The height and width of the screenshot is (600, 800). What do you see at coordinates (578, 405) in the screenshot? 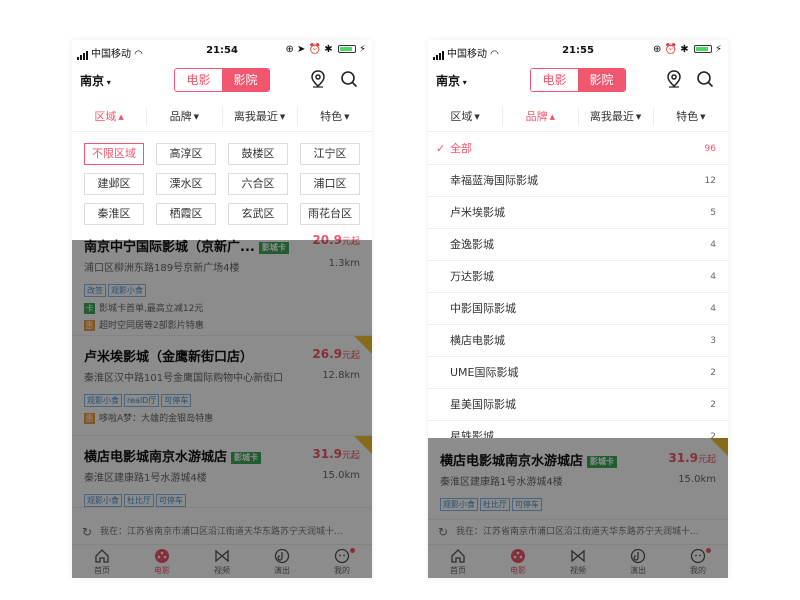
I see `brand-option: 星美国际影城 2` at bounding box center [578, 405].